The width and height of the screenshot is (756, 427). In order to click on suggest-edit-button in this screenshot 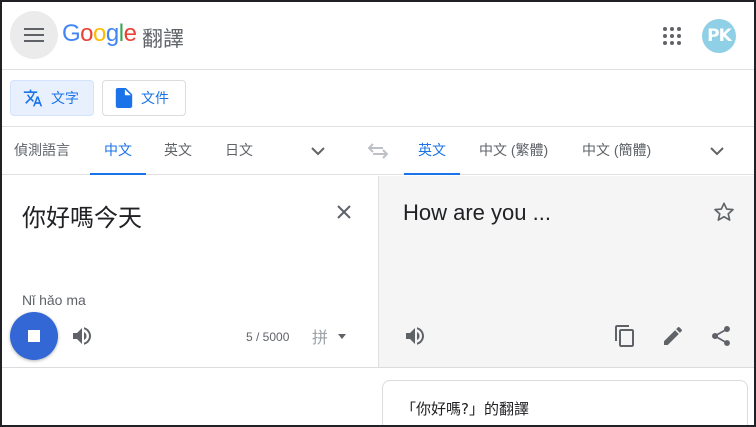, I will do `click(673, 336)`.